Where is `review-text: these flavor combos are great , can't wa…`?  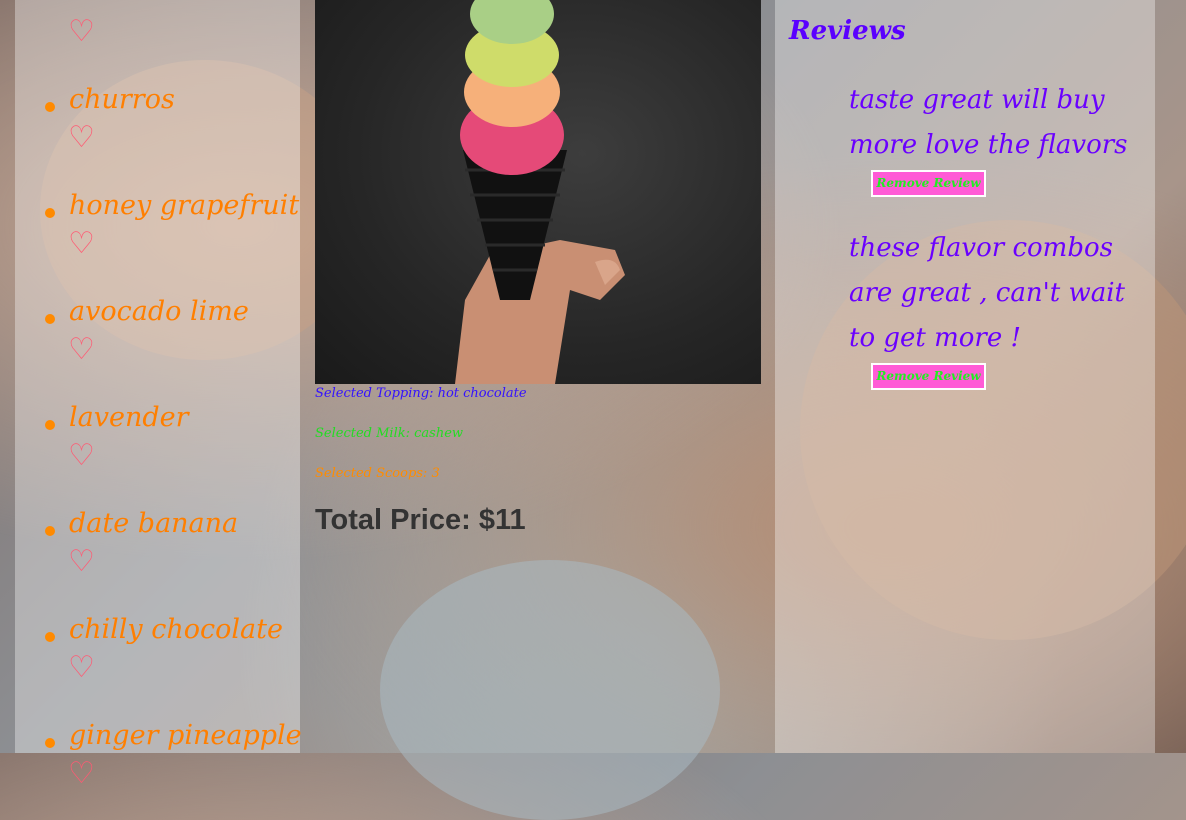
review-text: these flavor combos are great , can't wa… is located at coordinates (987, 293).